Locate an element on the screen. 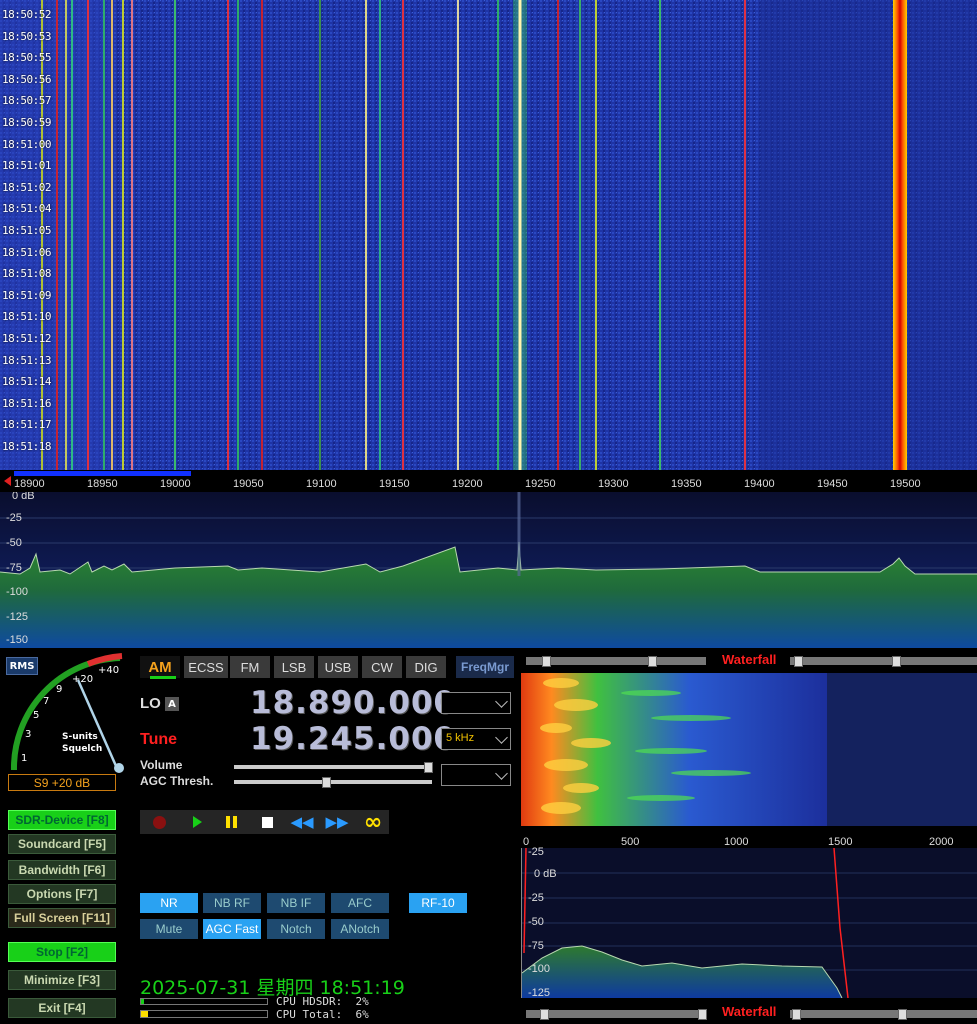  freq-tick: 18900 is located at coordinates (29, 484).